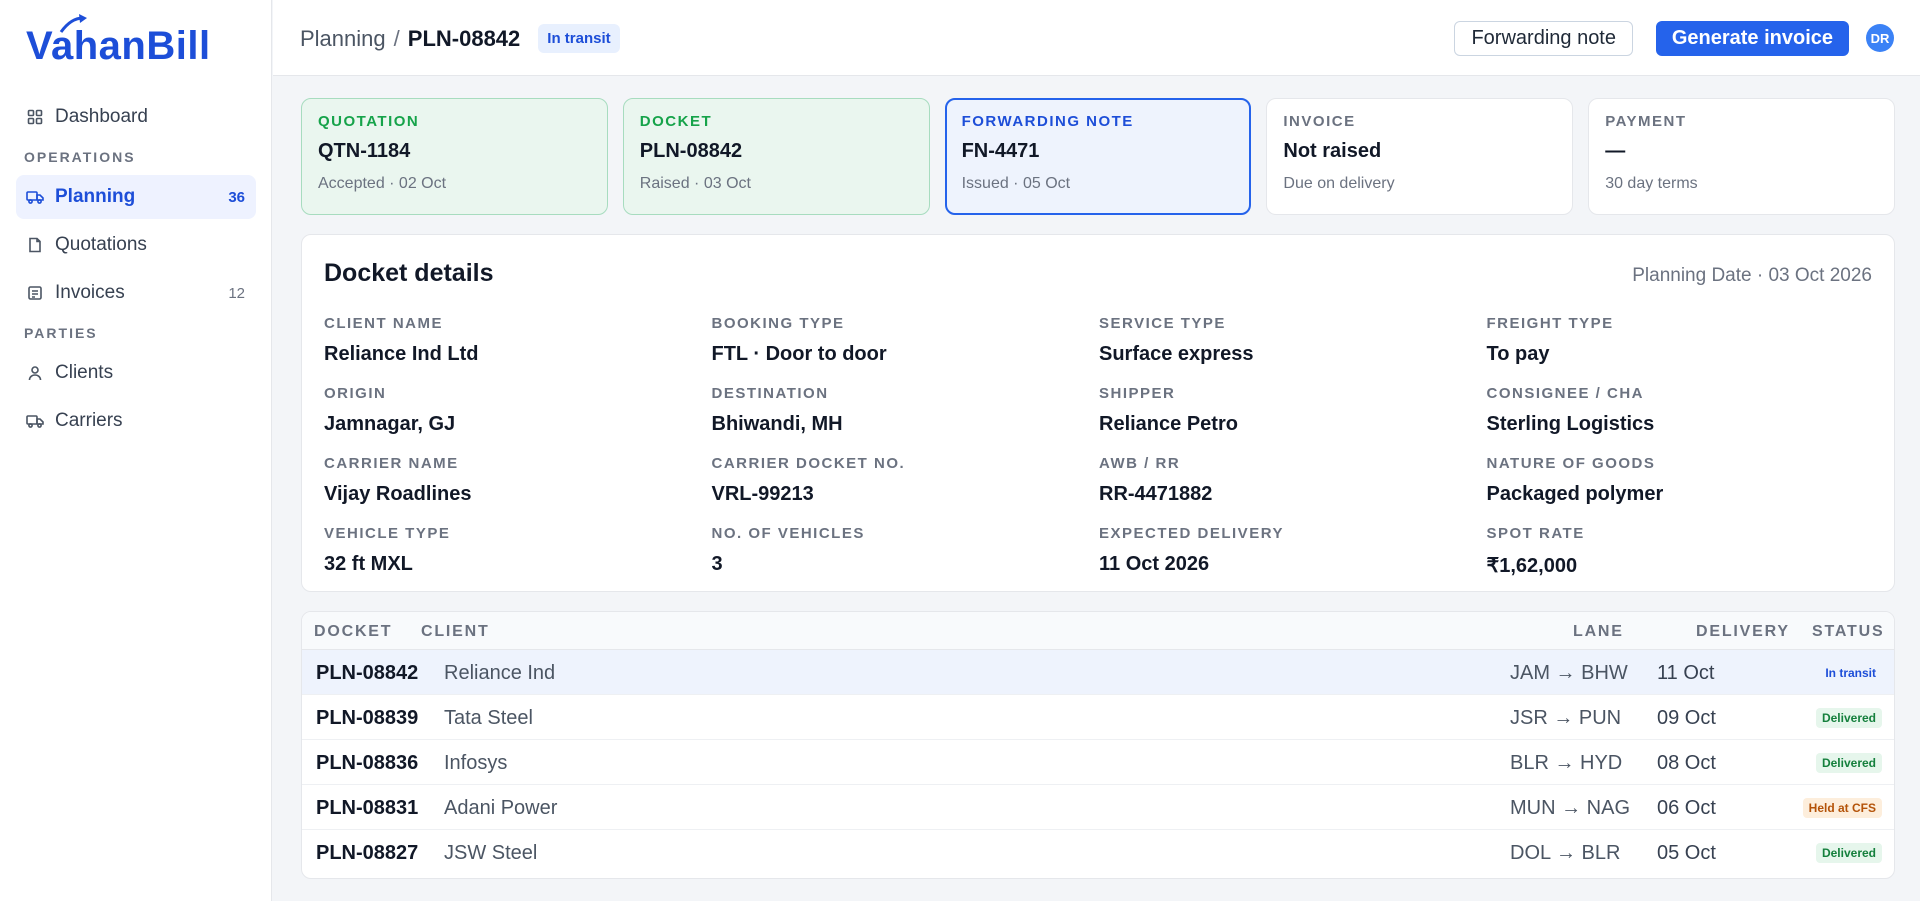  I want to click on status-badge: Held at CFS, so click(1842, 808).